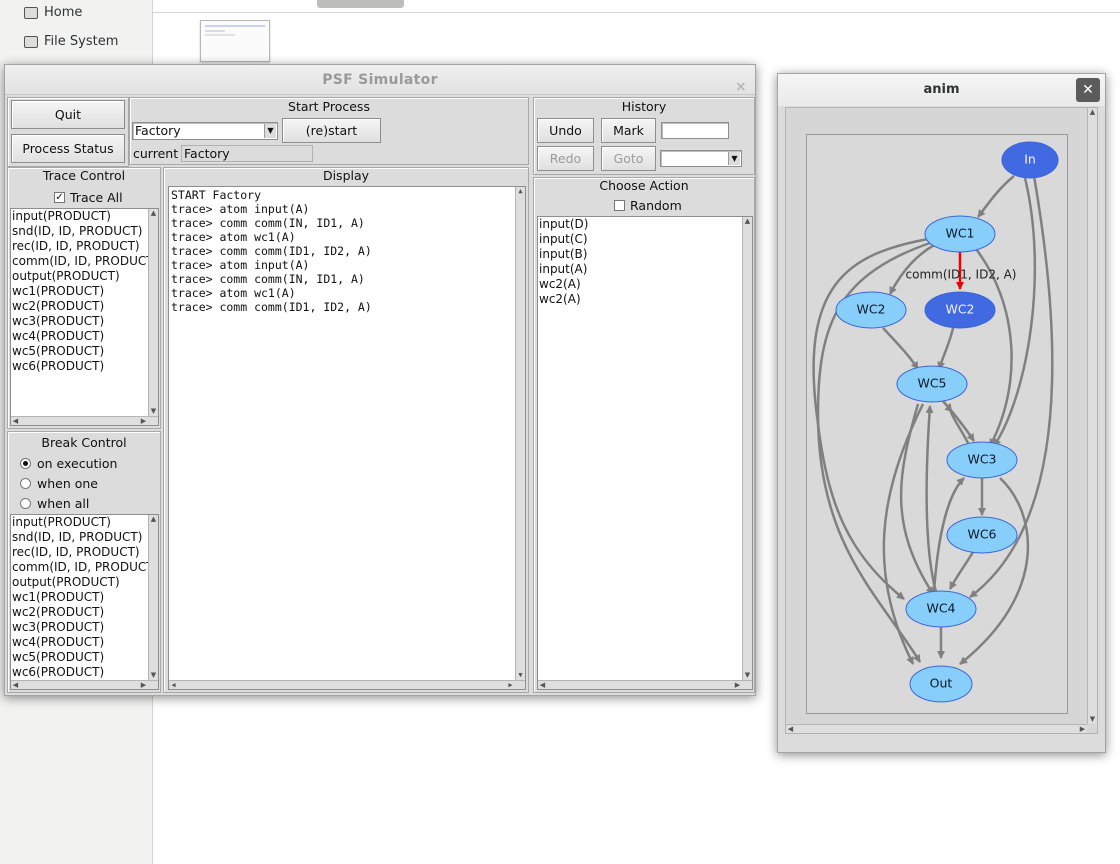  What do you see at coordinates (628, 158) in the screenshot?
I see `goto-button: Goto` at bounding box center [628, 158].